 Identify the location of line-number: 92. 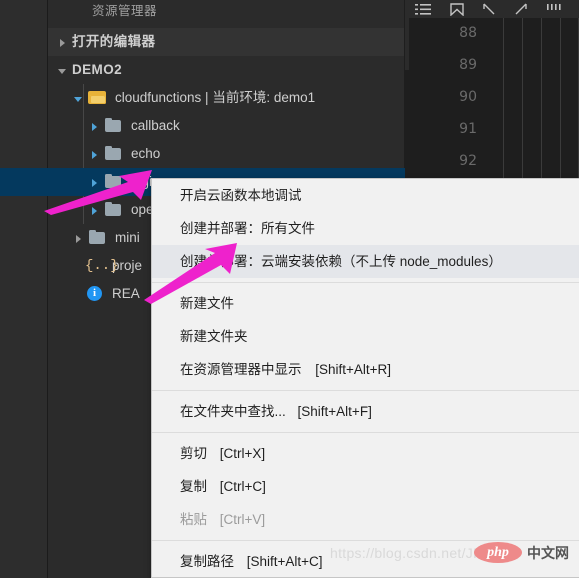
(468, 161).